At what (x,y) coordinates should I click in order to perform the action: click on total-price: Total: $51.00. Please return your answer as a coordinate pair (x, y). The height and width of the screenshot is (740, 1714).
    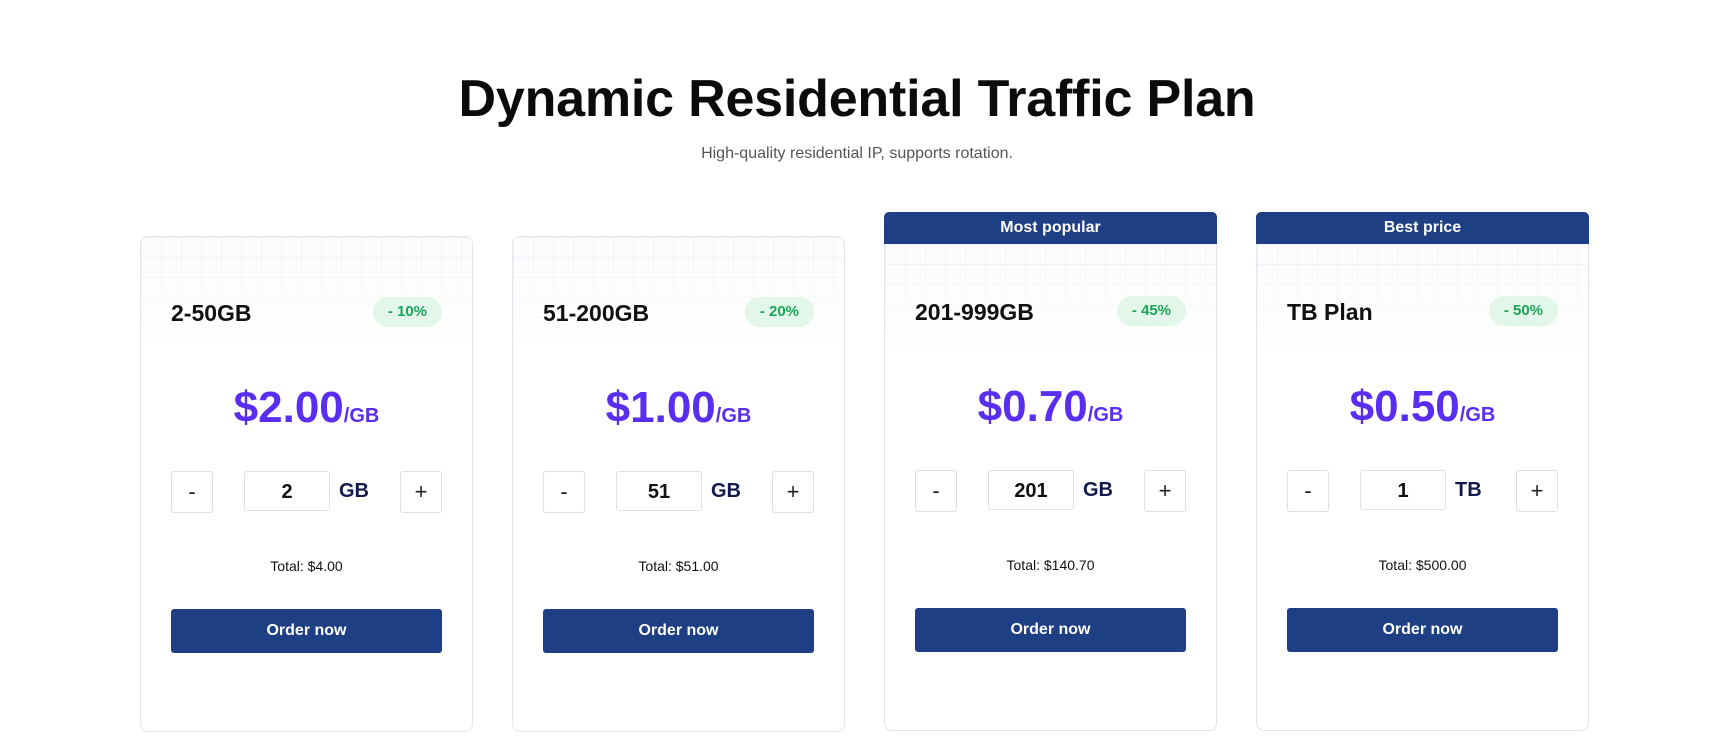
    Looking at the image, I should click on (678, 566).